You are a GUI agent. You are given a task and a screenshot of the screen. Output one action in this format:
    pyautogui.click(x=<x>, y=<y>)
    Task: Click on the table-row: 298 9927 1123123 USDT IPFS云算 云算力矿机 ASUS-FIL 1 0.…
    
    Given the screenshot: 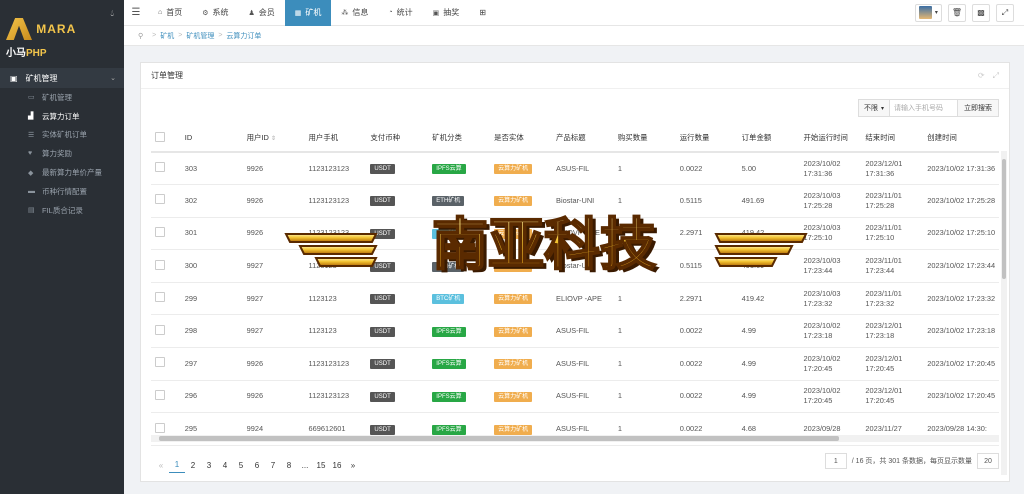 What is the action you would take?
    pyautogui.click(x=575, y=331)
    